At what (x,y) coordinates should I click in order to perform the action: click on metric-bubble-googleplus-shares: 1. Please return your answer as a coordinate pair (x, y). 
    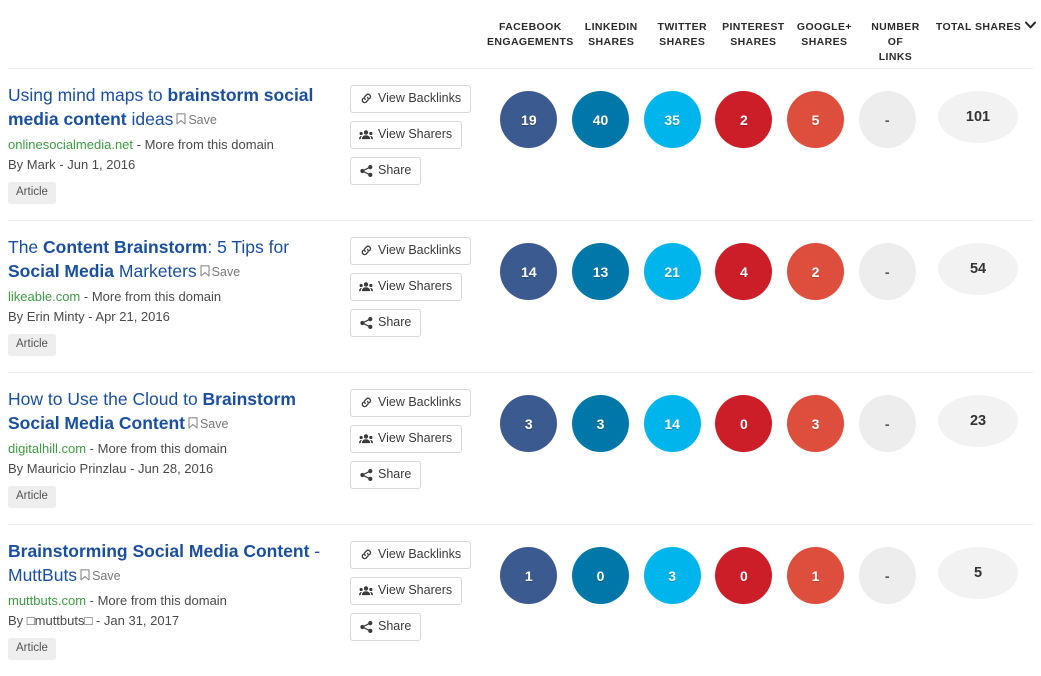
    Looking at the image, I should click on (816, 575).